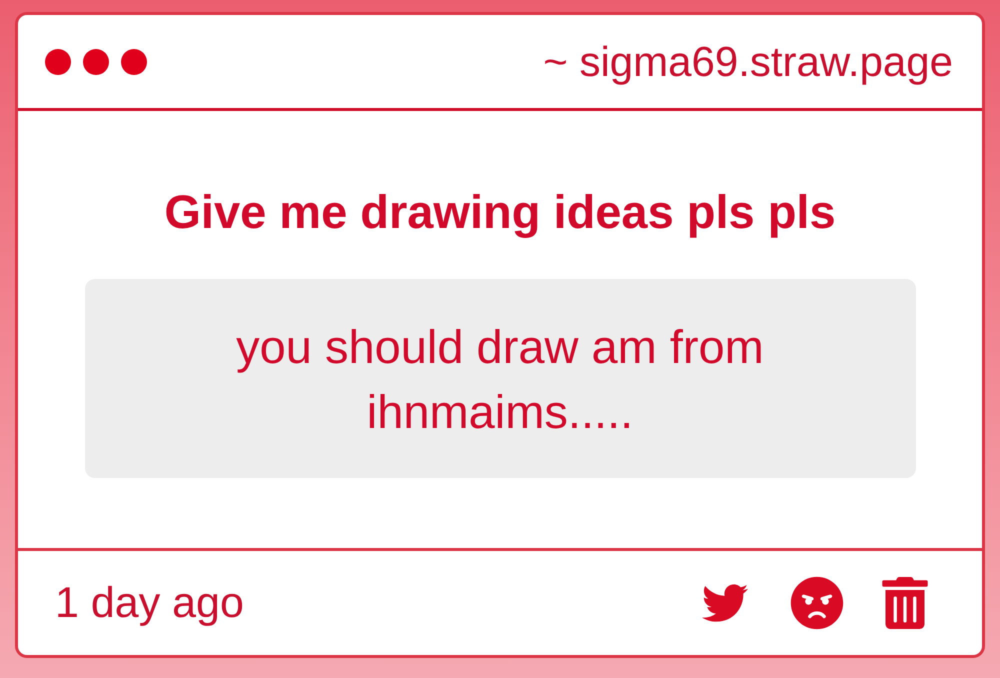 The width and height of the screenshot is (1000, 678). I want to click on post-title: Give me drawing ideas pls pls, so click(500, 212).